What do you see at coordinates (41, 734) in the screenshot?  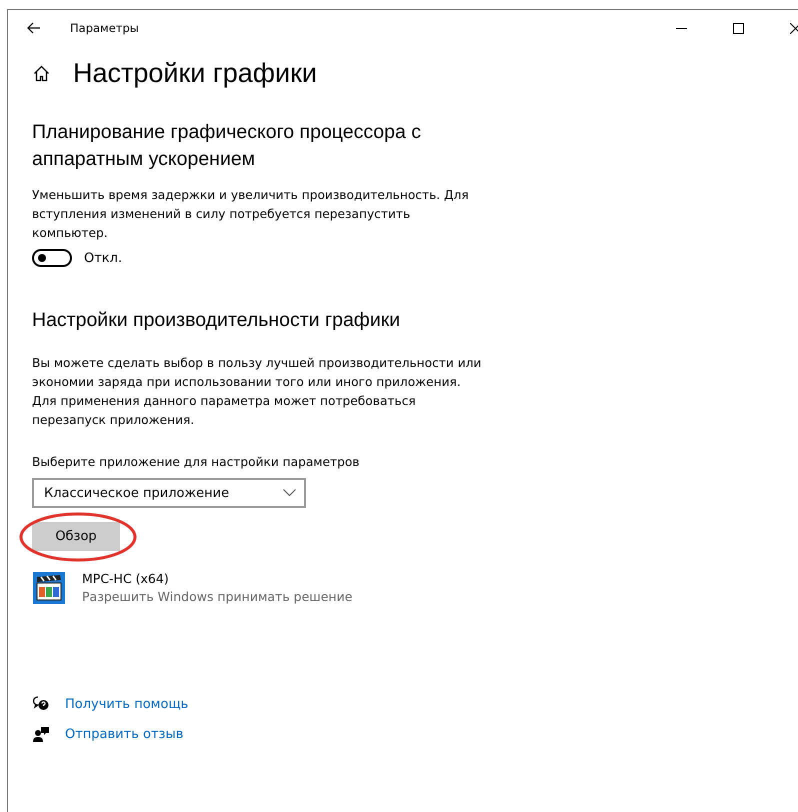 I see `feedback-icon` at bounding box center [41, 734].